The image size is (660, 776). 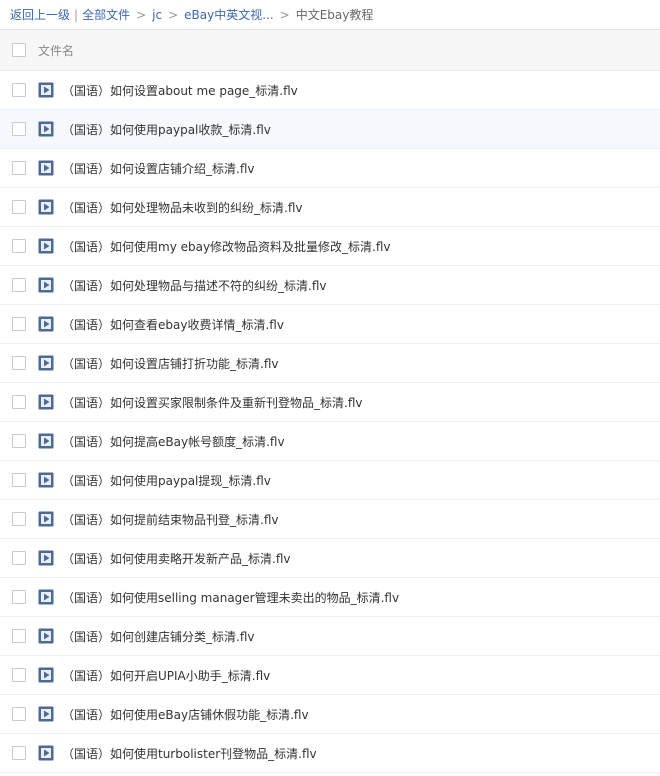 What do you see at coordinates (158, 636) in the screenshot?
I see `file-name: （国语）如何创建店铺分类_标清.flv` at bounding box center [158, 636].